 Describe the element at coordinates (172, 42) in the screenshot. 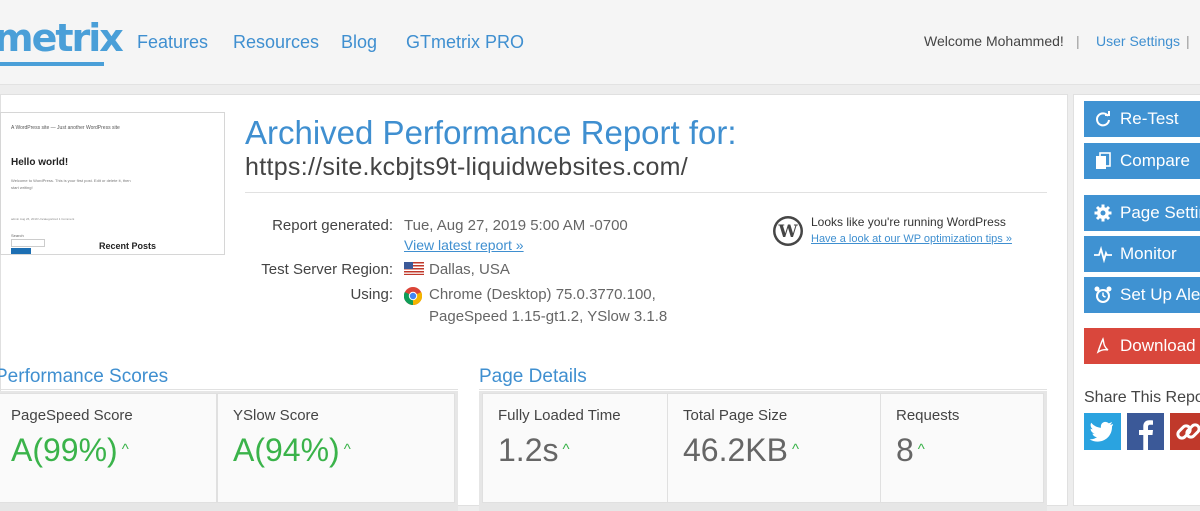

I see `nav-features: Features` at that location.